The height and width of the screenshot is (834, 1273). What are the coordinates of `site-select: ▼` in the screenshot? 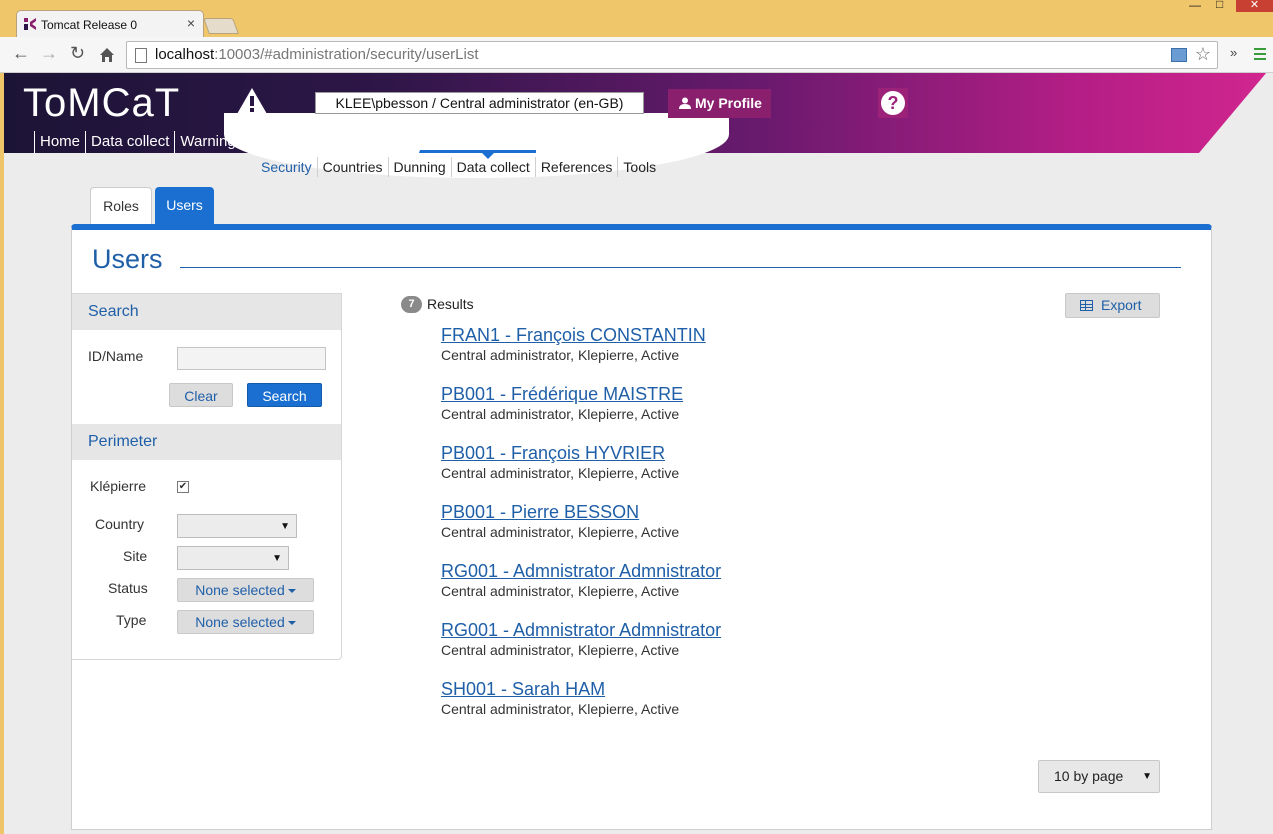 It's located at (233, 558).